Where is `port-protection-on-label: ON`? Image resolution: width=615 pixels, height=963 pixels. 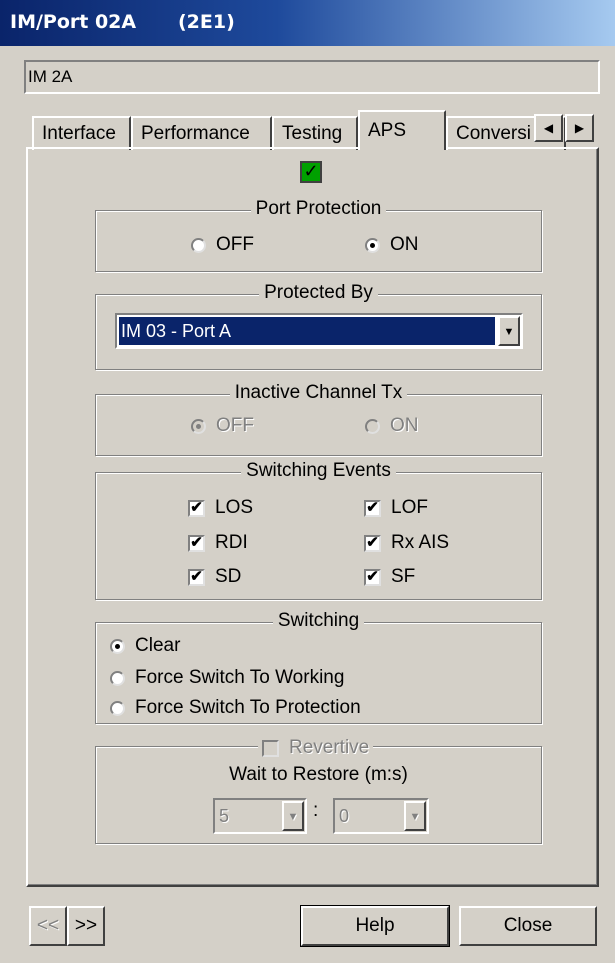 port-protection-on-label: ON is located at coordinates (404, 244).